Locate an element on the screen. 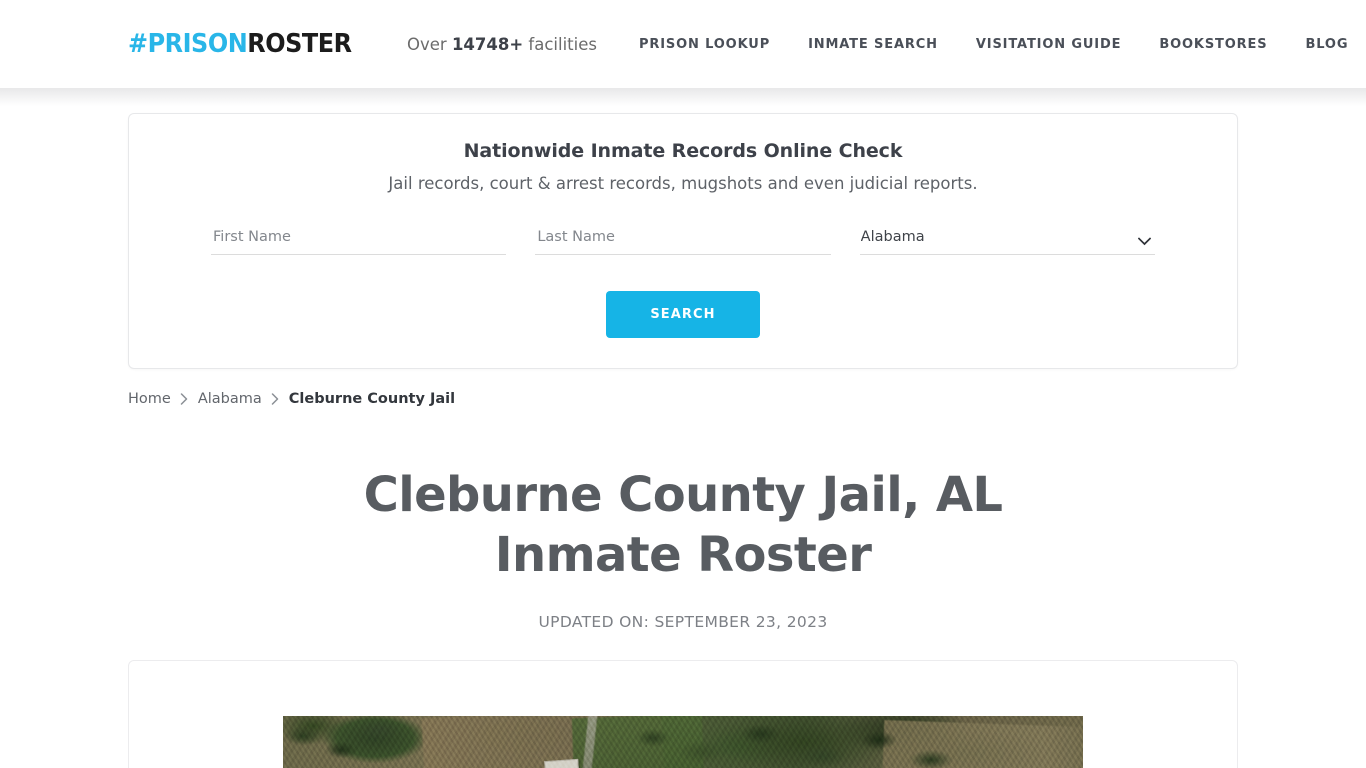  nav-blog: BLOG is located at coordinates (1326, 44).